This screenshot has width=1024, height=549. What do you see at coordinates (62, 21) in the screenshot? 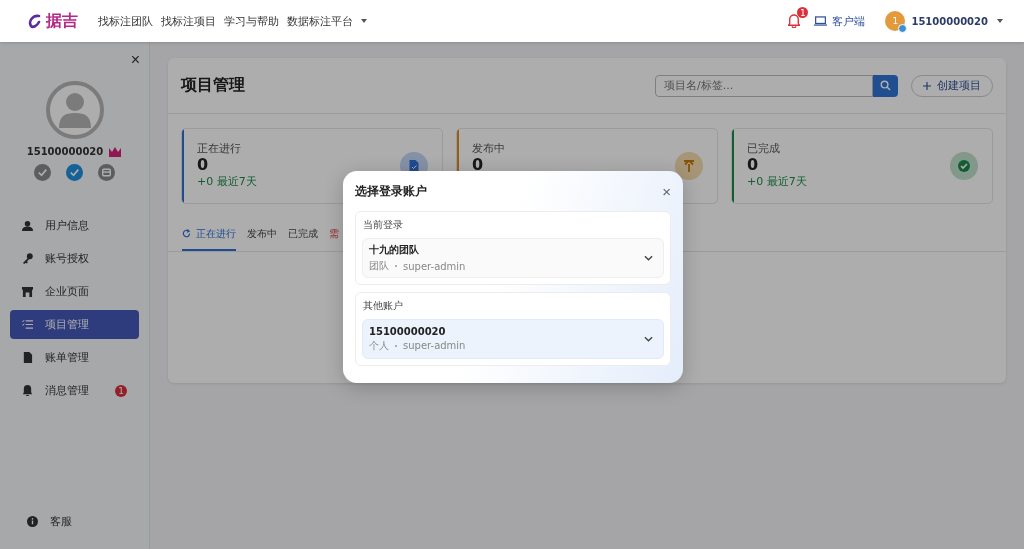
I see `logo-text: 据吉` at bounding box center [62, 21].